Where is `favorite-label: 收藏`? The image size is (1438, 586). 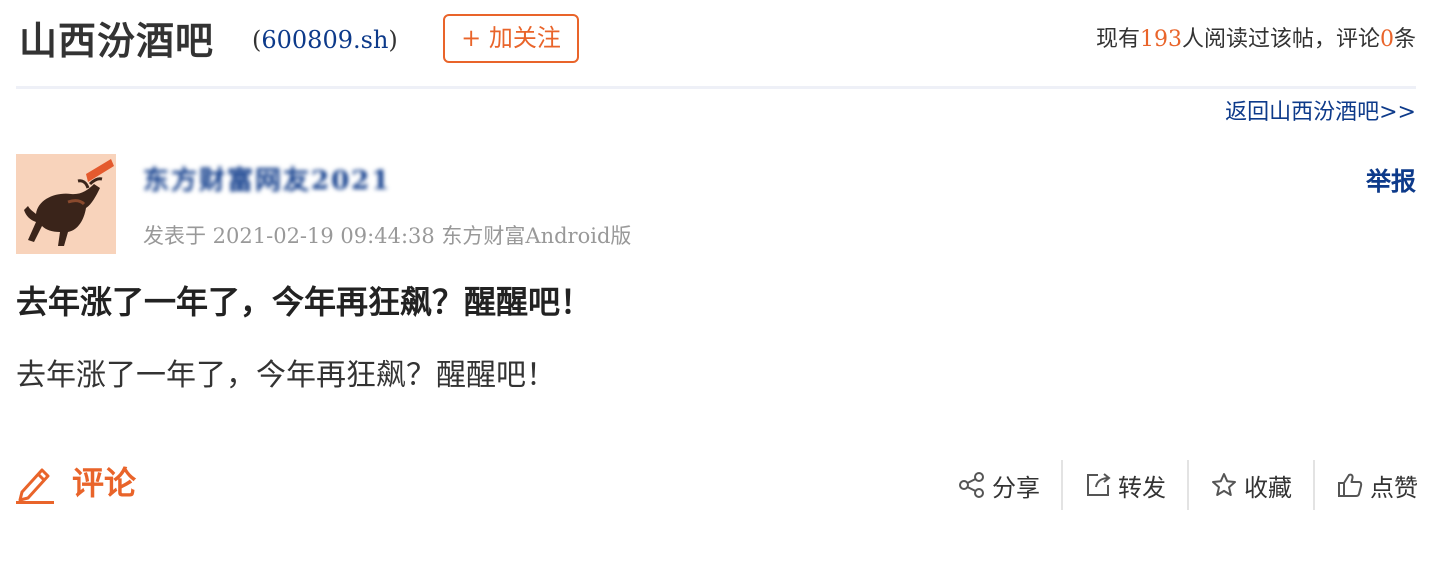 favorite-label: 收藏 is located at coordinates (1268, 487).